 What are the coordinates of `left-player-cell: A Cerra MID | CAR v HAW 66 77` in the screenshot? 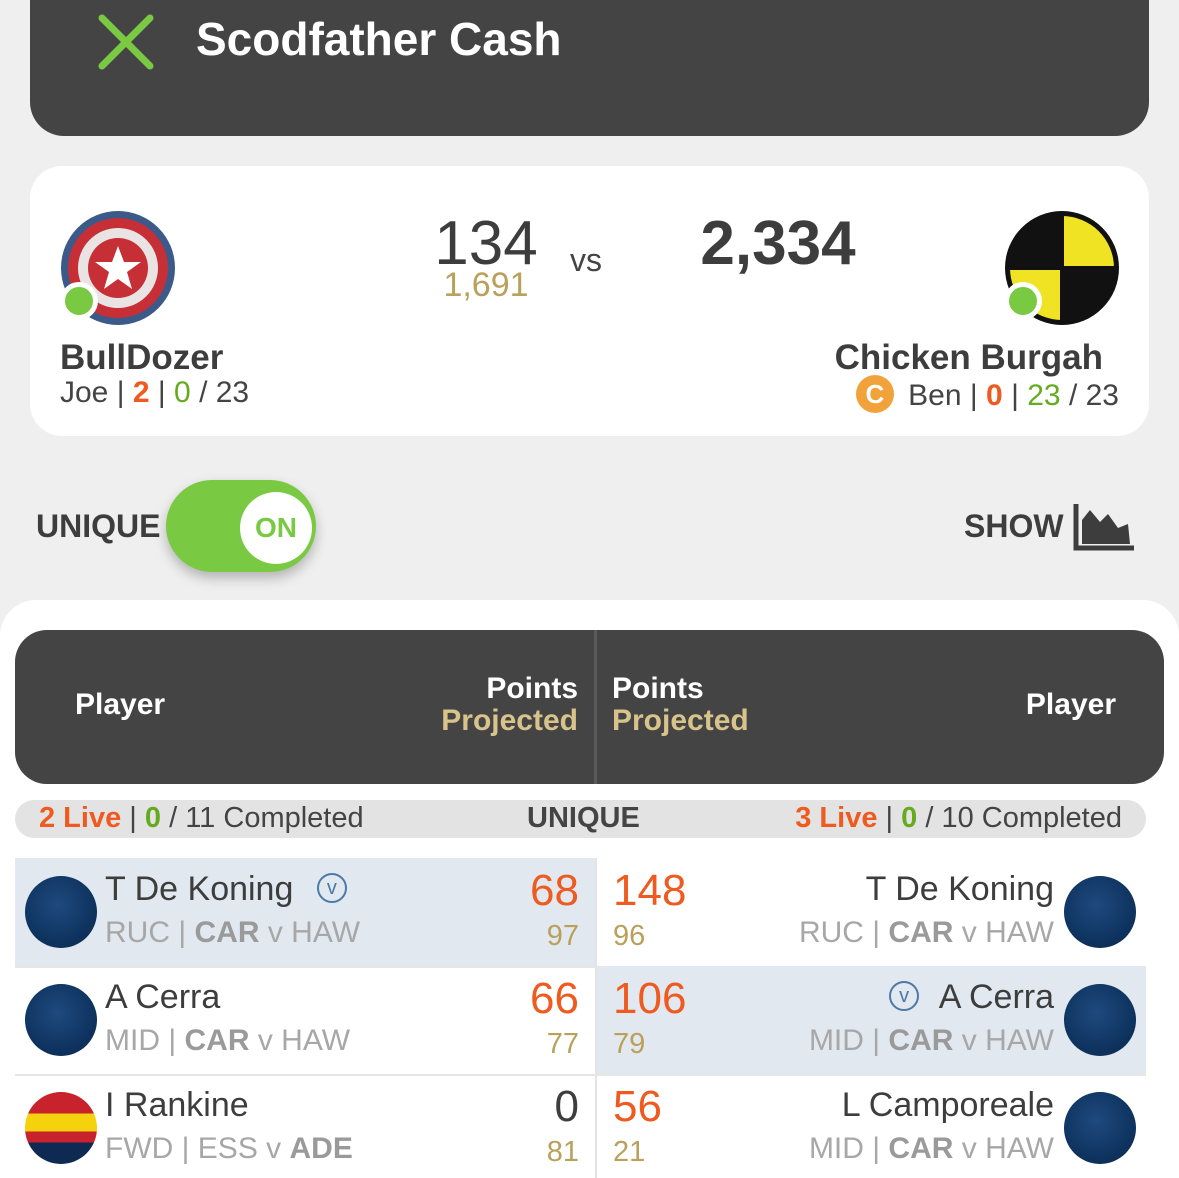 It's located at (305, 1020).